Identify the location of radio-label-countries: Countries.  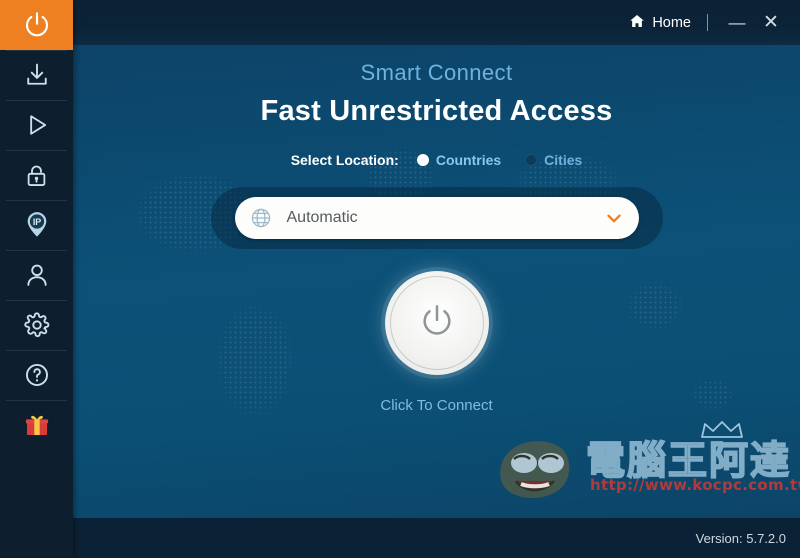
(468, 160).